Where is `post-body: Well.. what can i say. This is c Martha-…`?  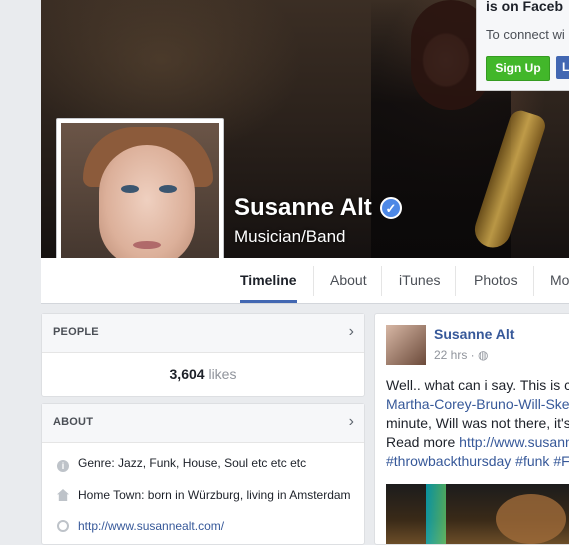 post-body: Well.. what can i say. This is c Martha-… is located at coordinates (477, 423).